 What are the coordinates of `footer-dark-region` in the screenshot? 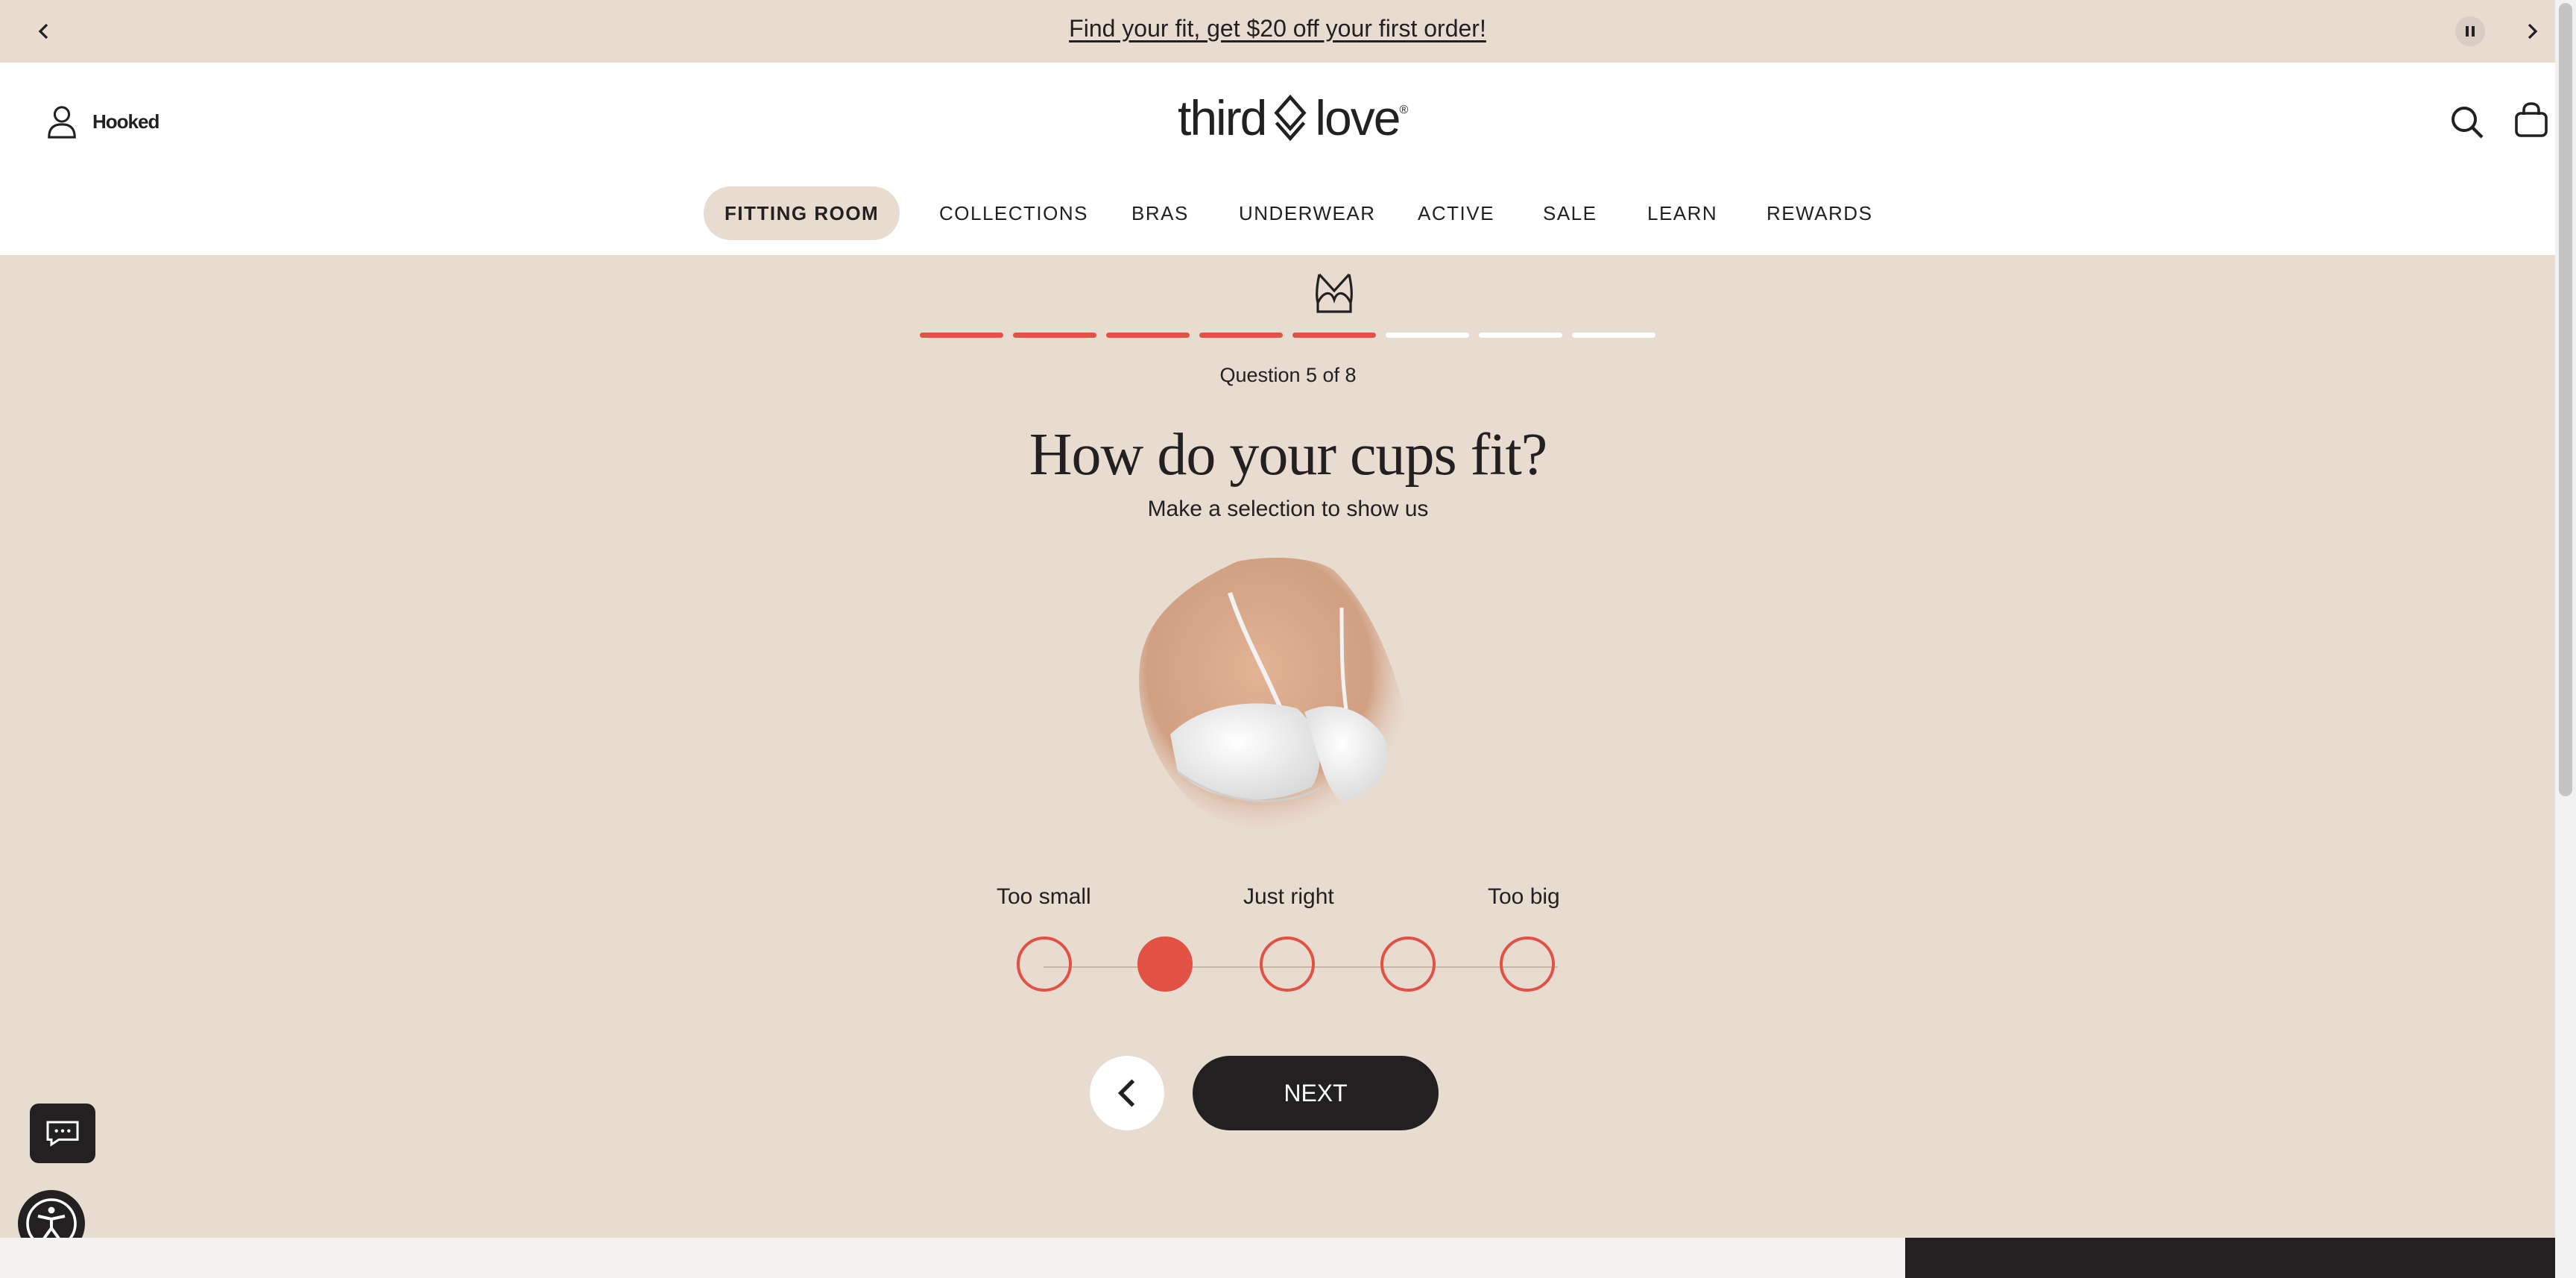 It's located at (2230, 1258).